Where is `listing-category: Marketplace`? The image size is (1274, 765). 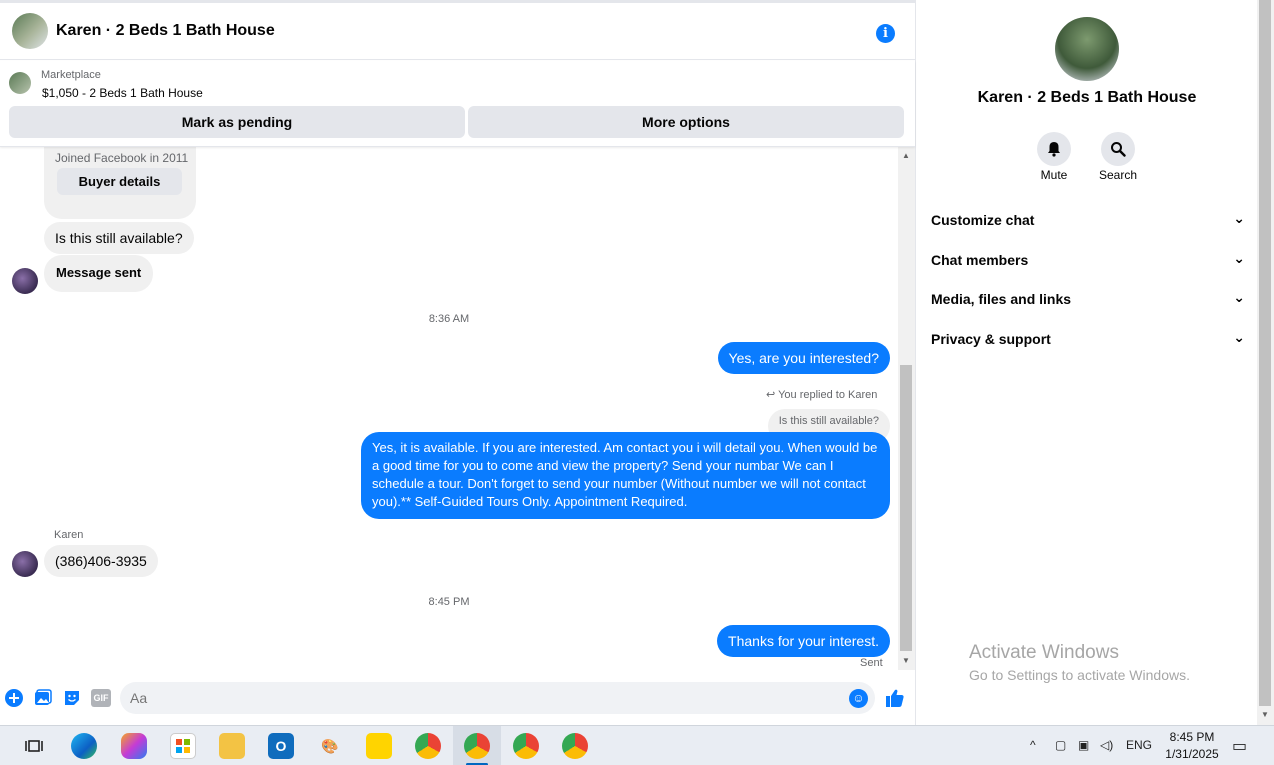
listing-category: Marketplace is located at coordinates (71, 75).